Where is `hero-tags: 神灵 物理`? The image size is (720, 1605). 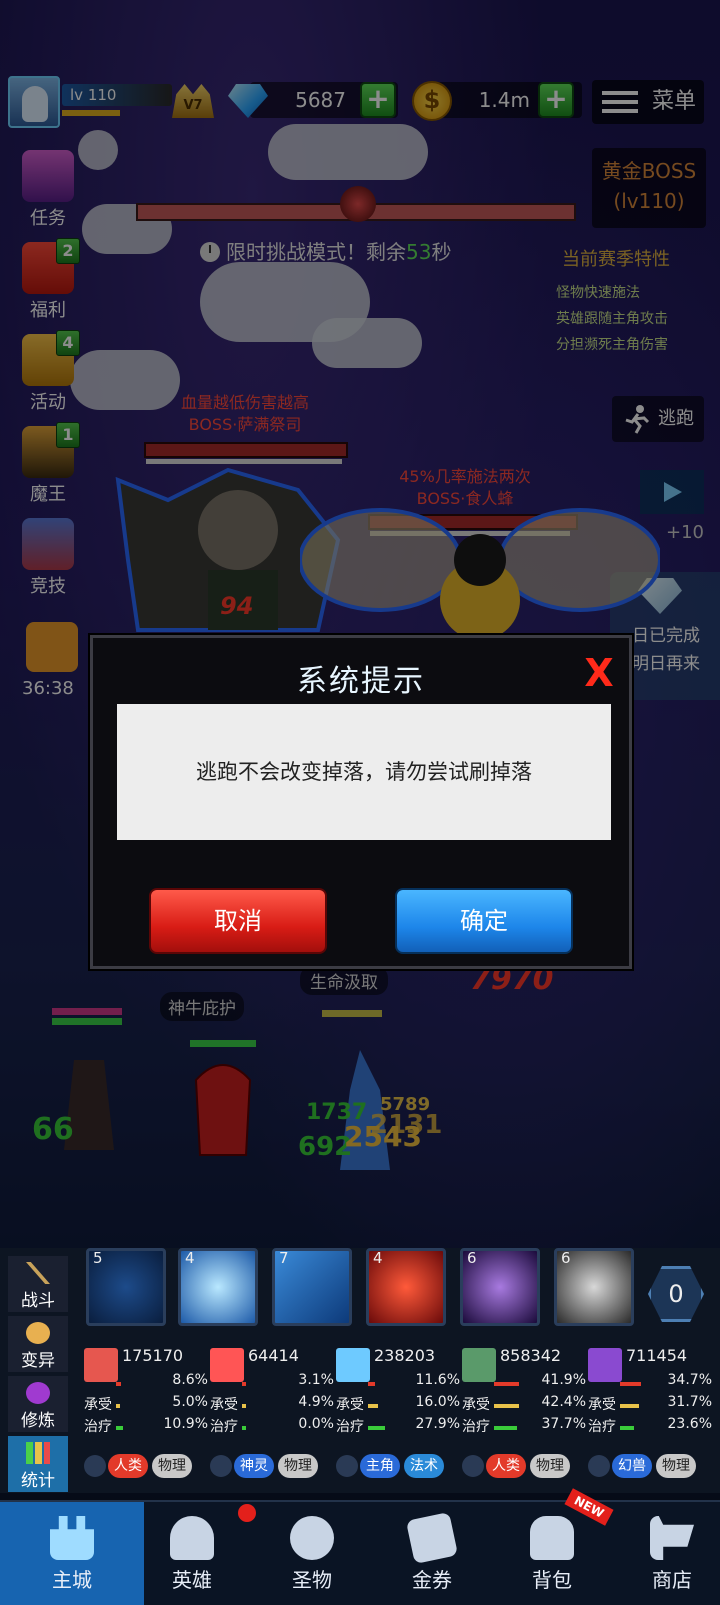
hero-tags: 神灵 物理 is located at coordinates (266, 1467).